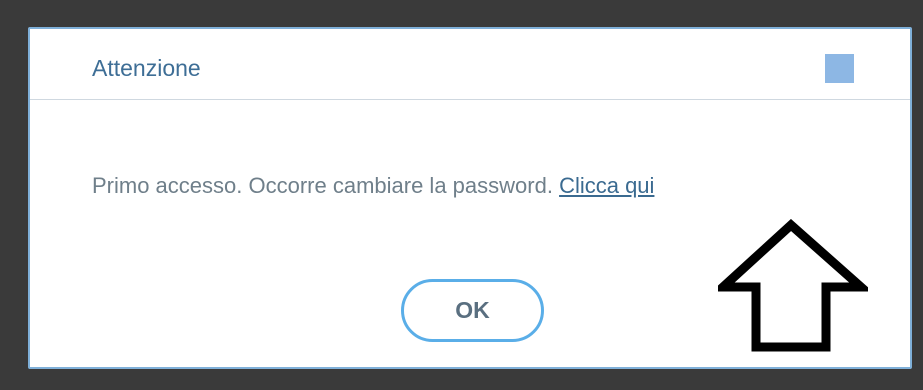 Image resolution: width=923 pixels, height=390 pixels. Describe the element at coordinates (839, 68) in the screenshot. I see `close-icon` at that location.